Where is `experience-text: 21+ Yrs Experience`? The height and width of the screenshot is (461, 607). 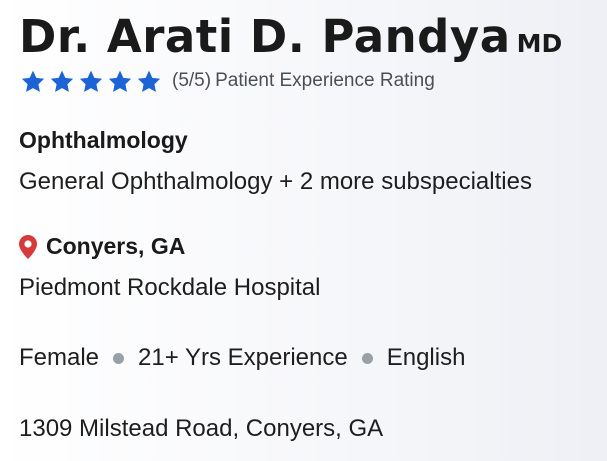
experience-text: 21+ Yrs Experience is located at coordinates (243, 357).